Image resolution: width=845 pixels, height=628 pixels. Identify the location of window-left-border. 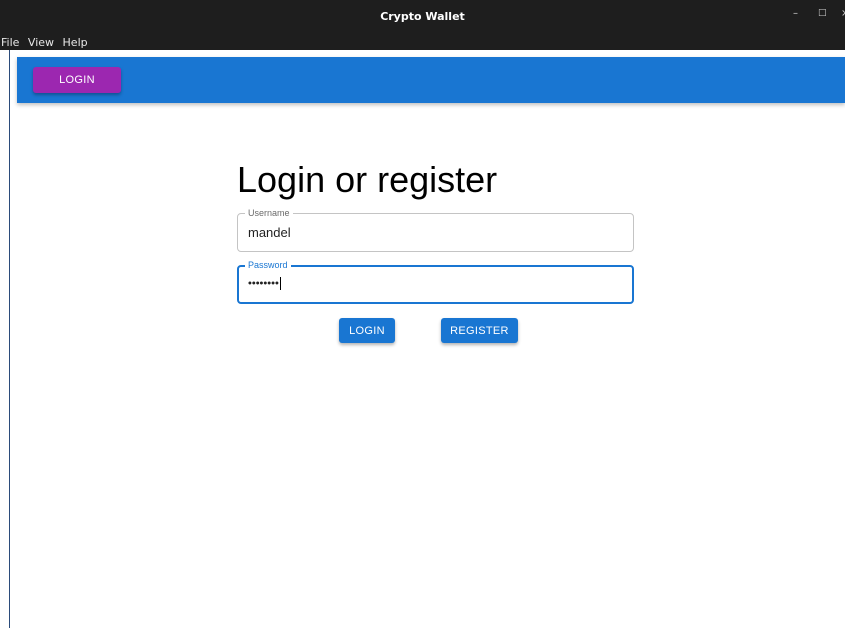
(9, 339).